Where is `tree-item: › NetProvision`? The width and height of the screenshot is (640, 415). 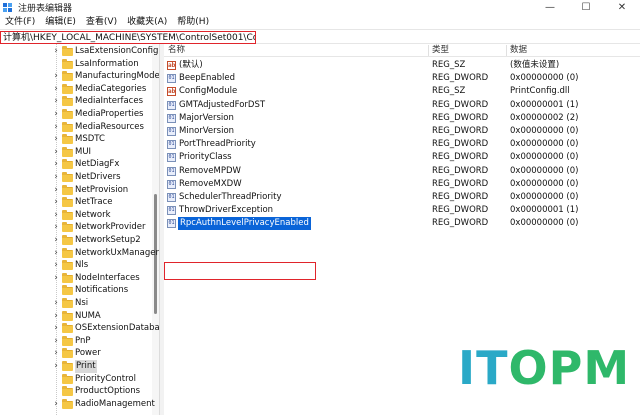
tree-item: › NetProvision is located at coordinates (76, 190).